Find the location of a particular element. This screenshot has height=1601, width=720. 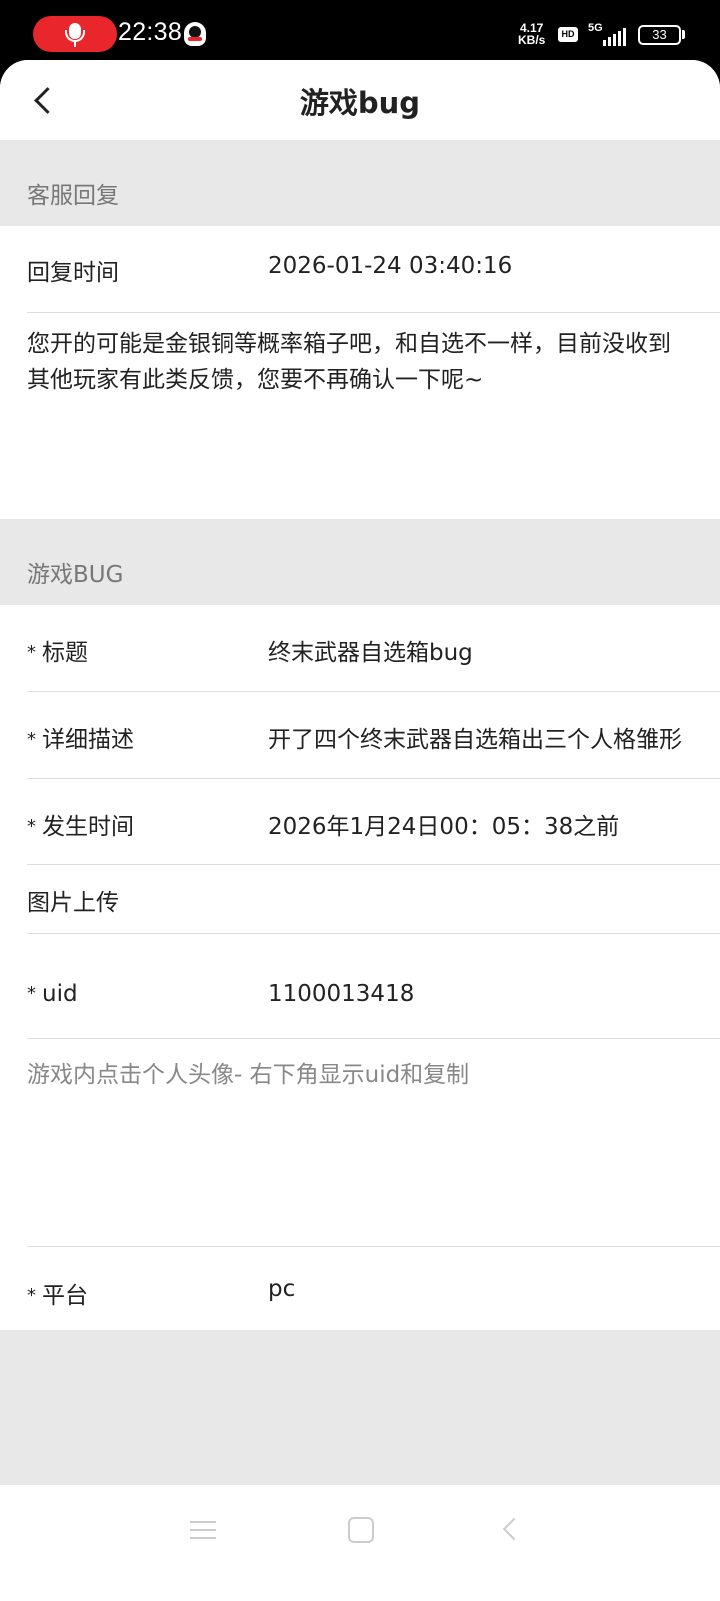

uid-hint: 游戏内点击个人头像- 右下角显示uid和复制 is located at coordinates (248, 1075).